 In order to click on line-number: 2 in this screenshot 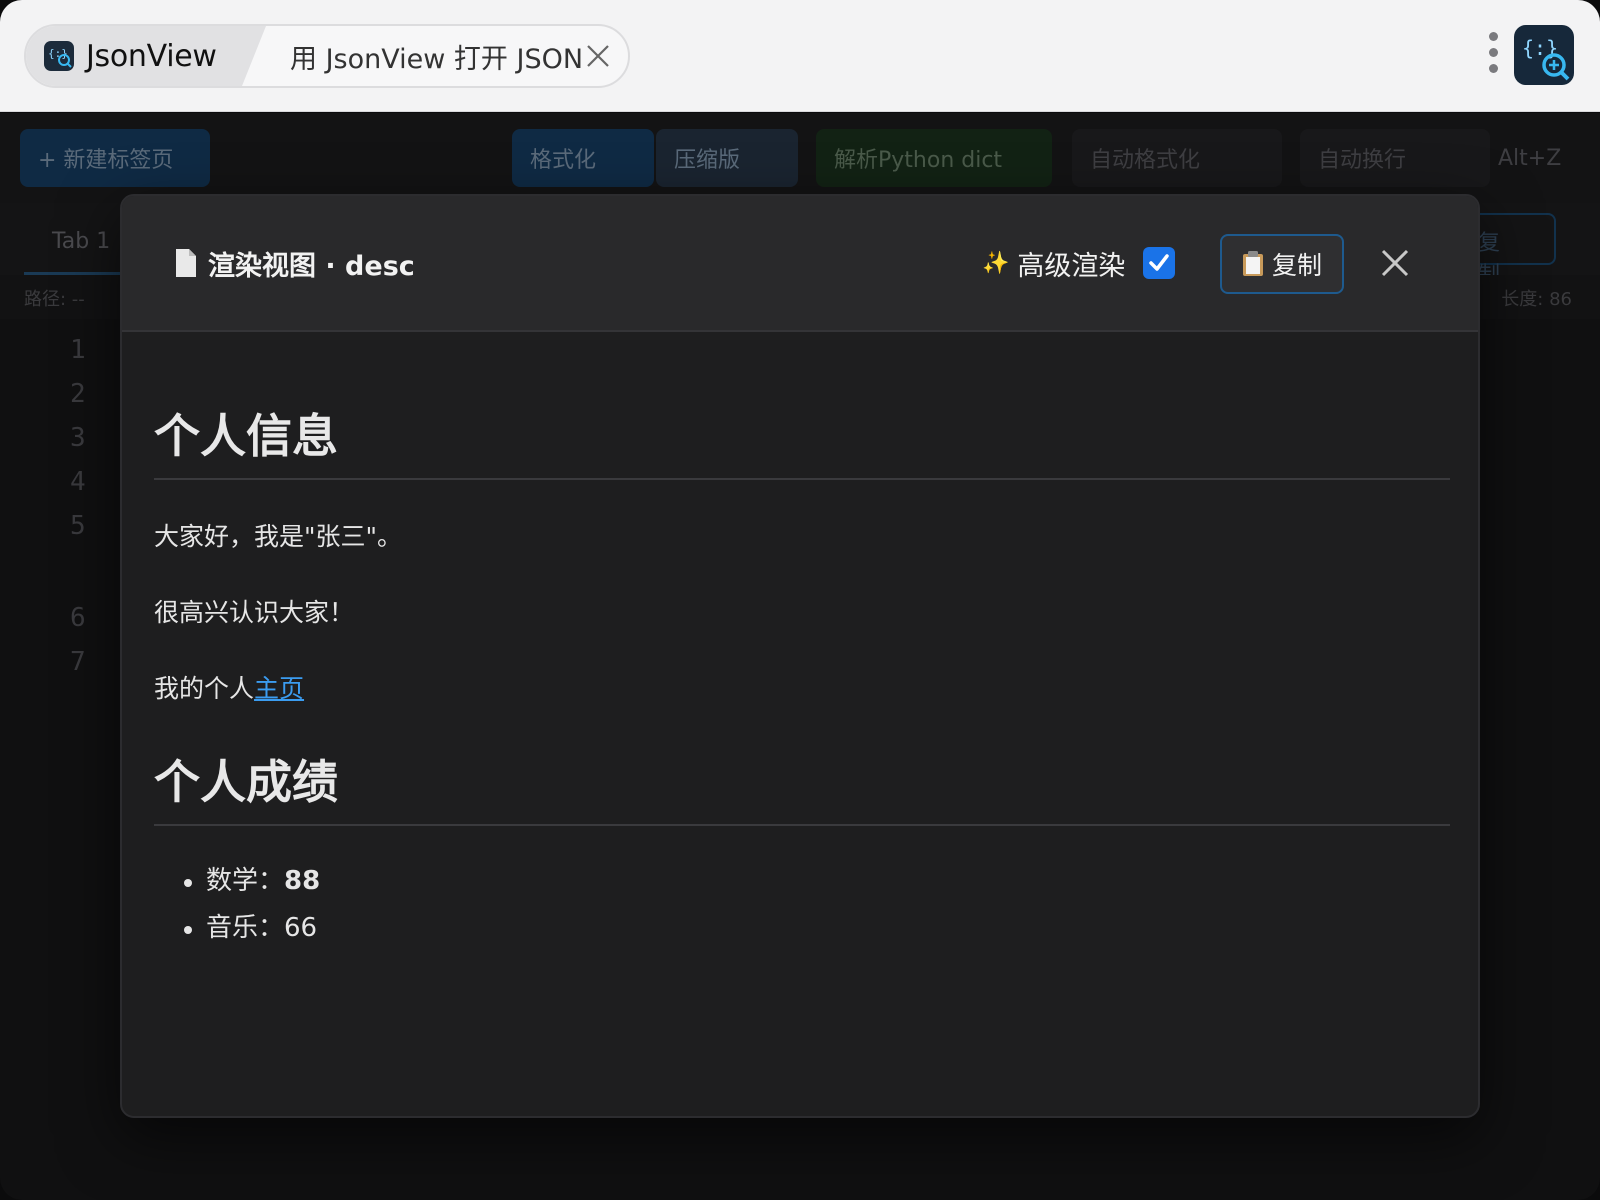, I will do `click(78, 394)`.